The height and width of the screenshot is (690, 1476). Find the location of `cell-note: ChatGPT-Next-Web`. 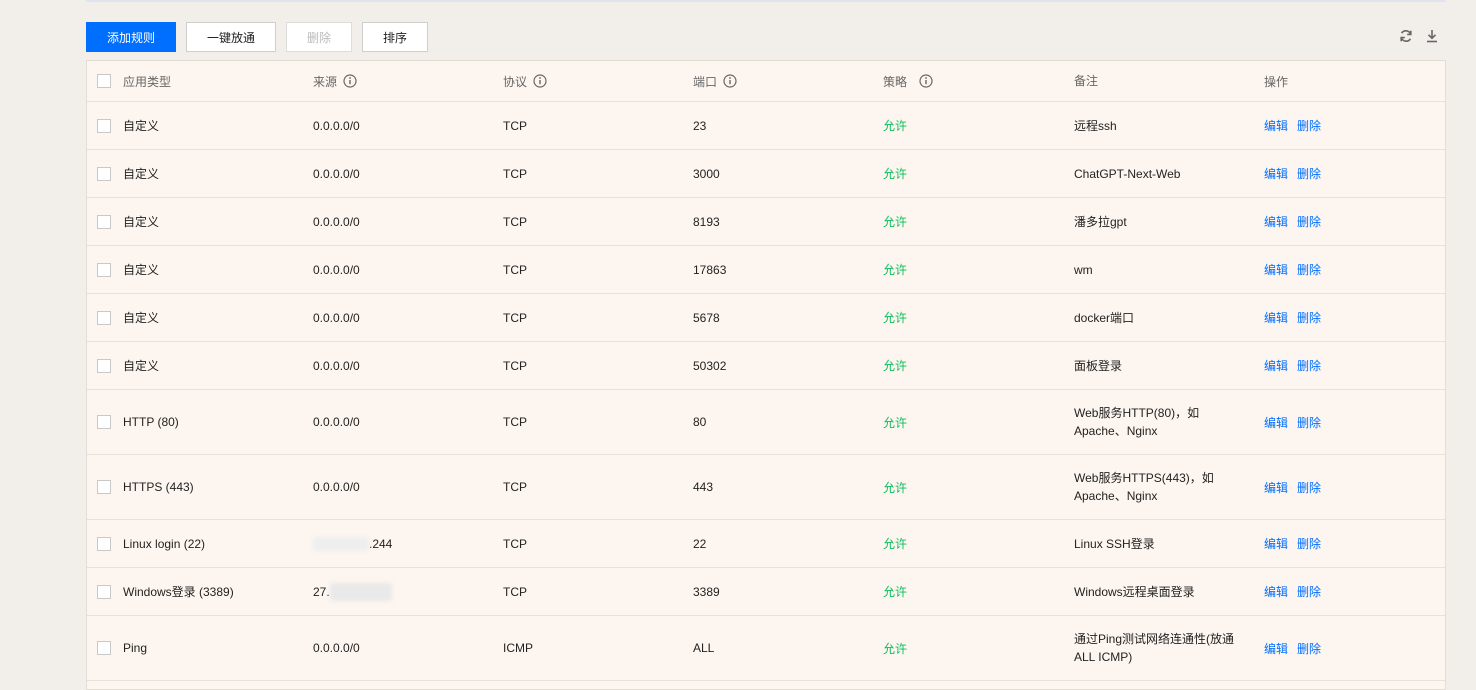

cell-note: ChatGPT-Next-Web is located at coordinates (1127, 173).